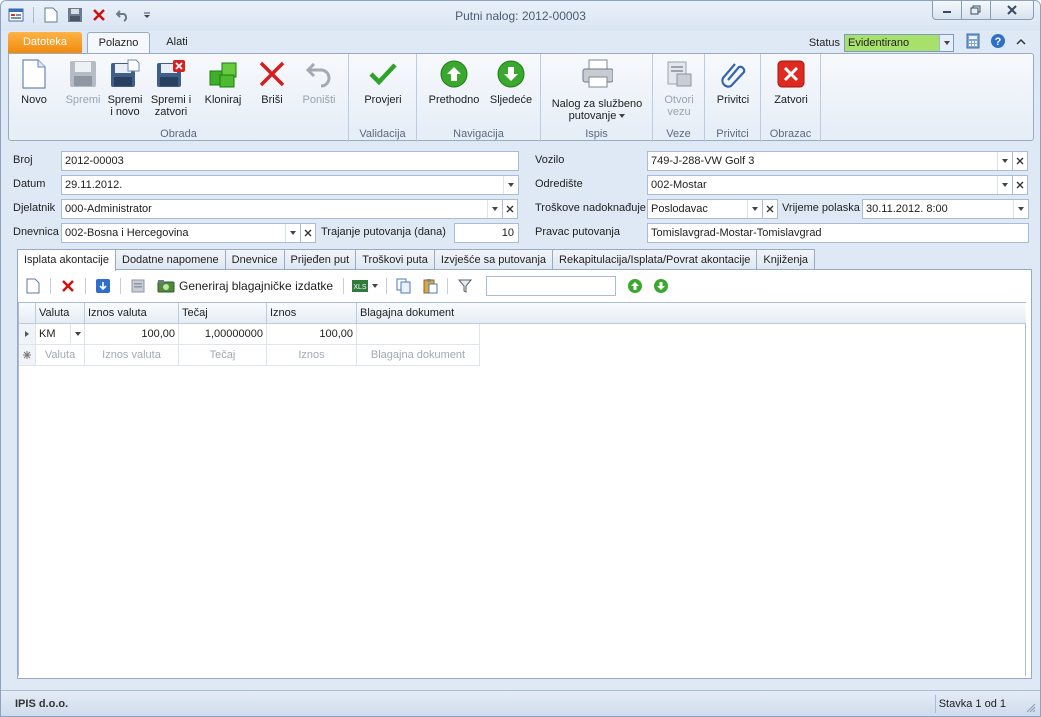  I want to click on prethodno-button: Prethodno, so click(454, 82).